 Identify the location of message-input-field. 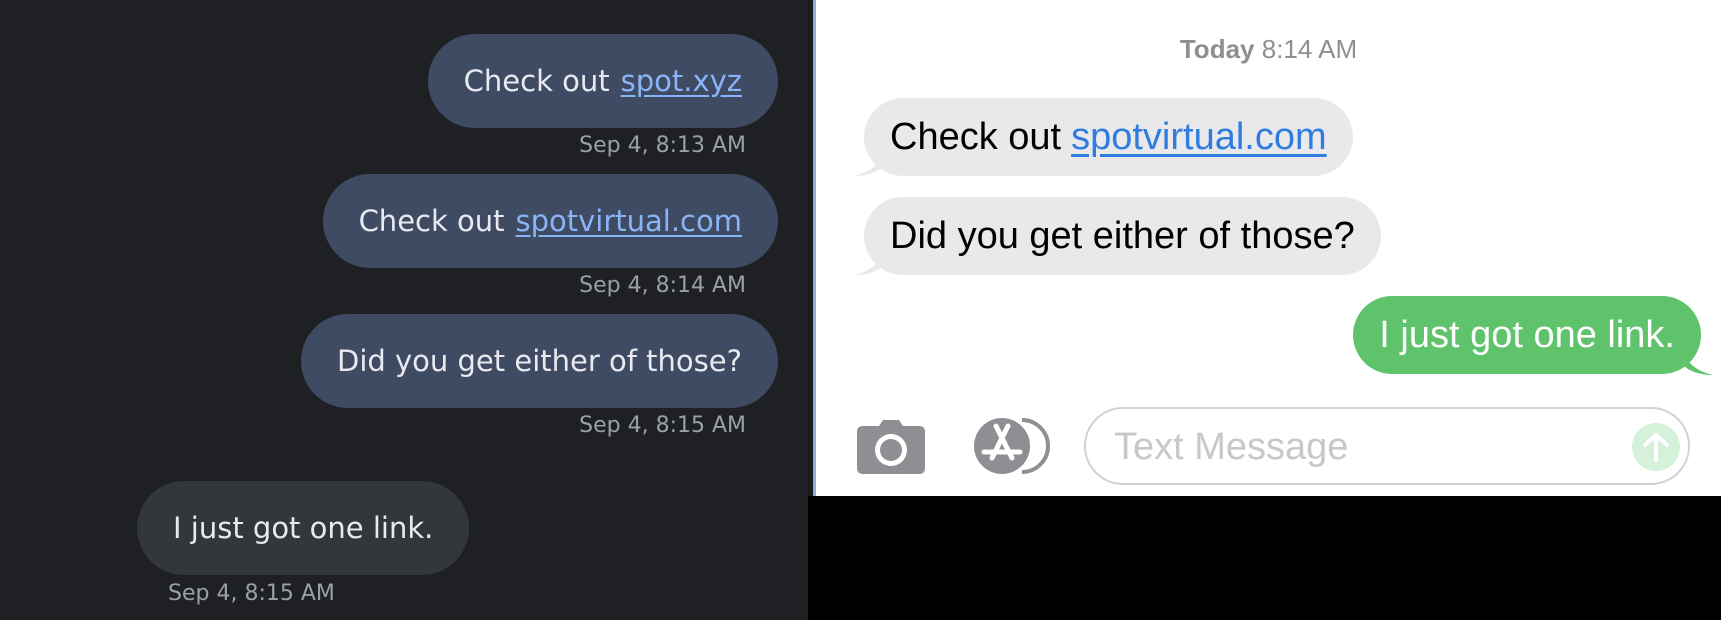
(1387, 446).